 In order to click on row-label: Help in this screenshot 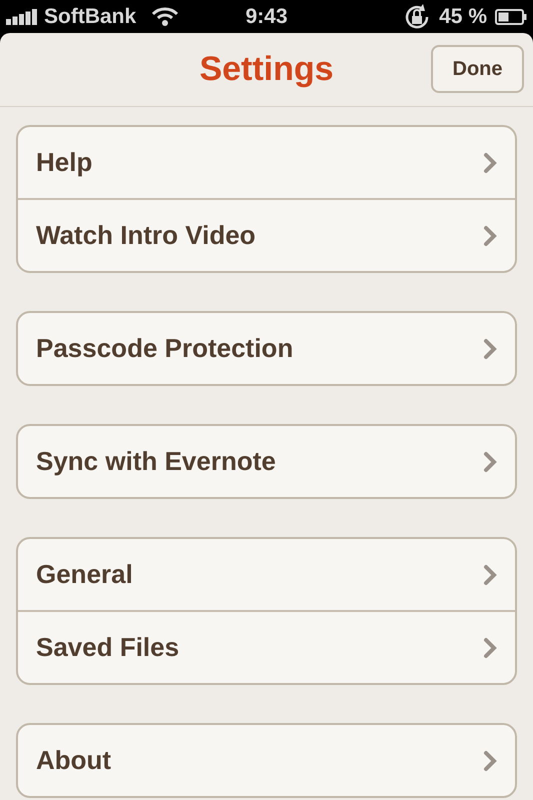, I will do `click(64, 162)`.